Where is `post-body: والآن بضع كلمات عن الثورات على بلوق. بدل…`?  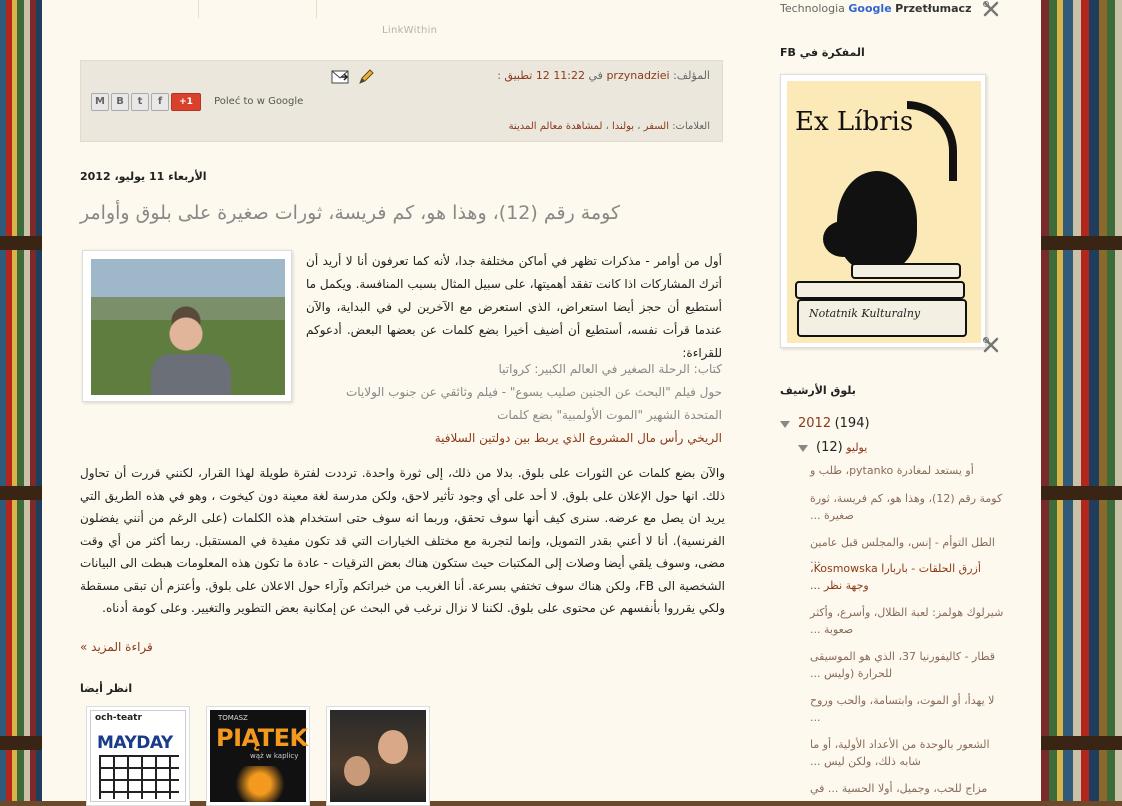 post-body: والآن بضع كلمات عن الثورات على بلوق. بدل… is located at coordinates (402, 540).